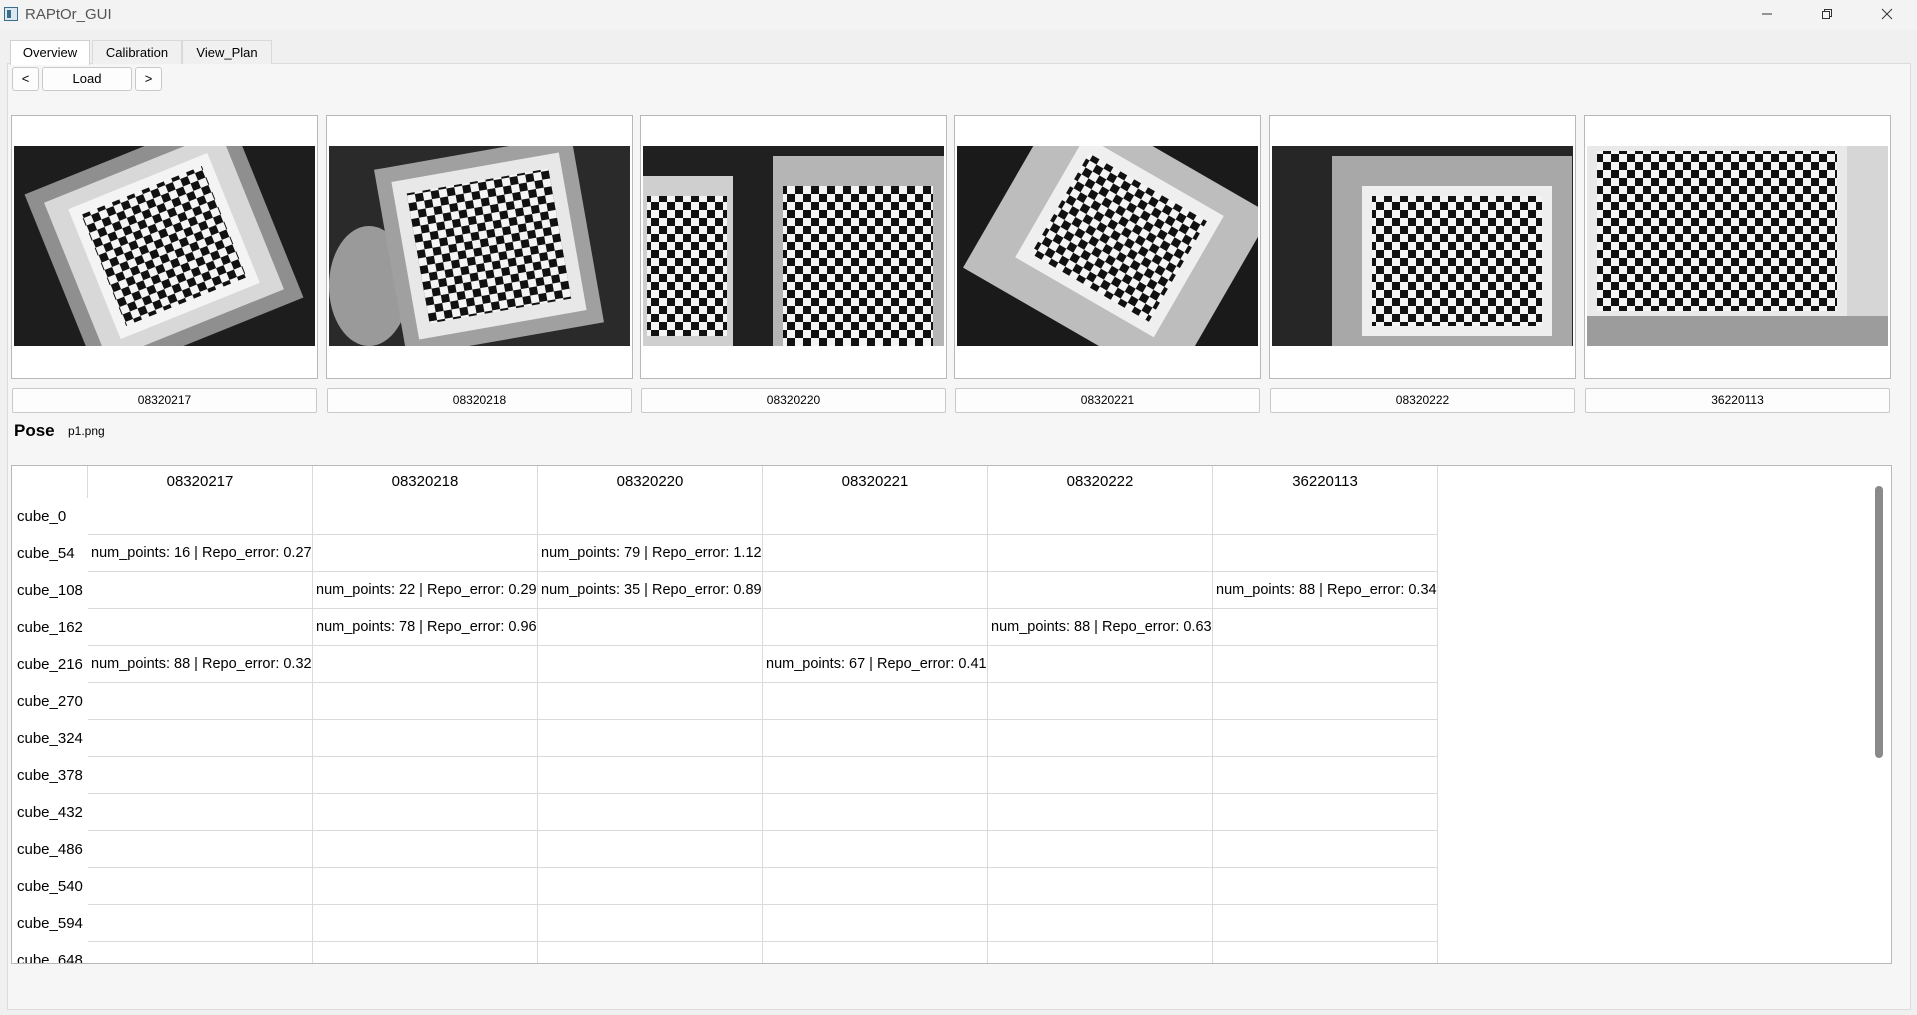 This screenshot has height=1015, width=1917. What do you see at coordinates (227, 52) in the screenshot?
I see `tab-view-plan: View_Plan` at bounding box center [227, 52].